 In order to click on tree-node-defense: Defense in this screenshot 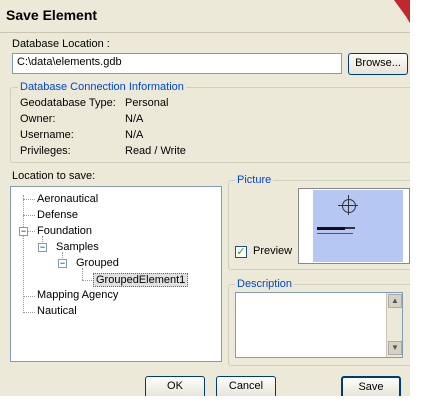, I will do `click(57, 215)`.